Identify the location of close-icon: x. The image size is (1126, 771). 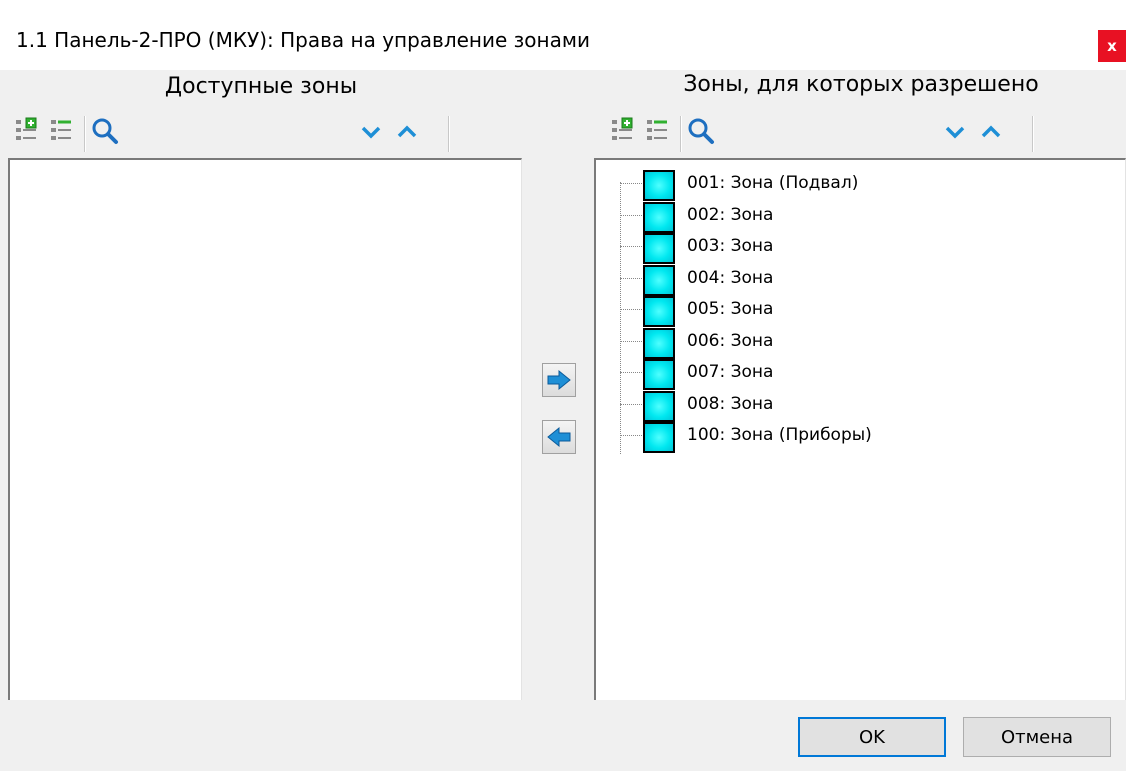
(1112, 46).